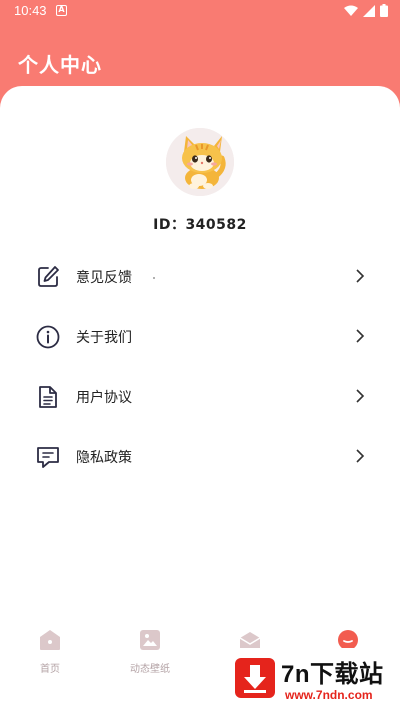 The height and width of the screenshot is (712, 400). What do you see at coordinates (200, 12) in the screenshot?
I see `status-bar: 10:43 A` at bounding box center [200, 12].